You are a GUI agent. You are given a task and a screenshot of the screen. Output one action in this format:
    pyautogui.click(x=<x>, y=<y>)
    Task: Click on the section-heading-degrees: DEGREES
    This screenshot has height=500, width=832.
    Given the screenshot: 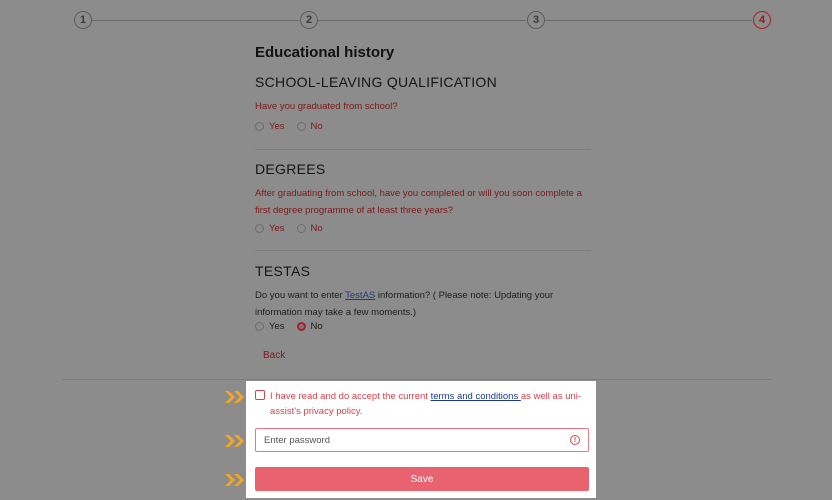 What is the action you would take?
    pyautogui.click(x=290, y=169)
    